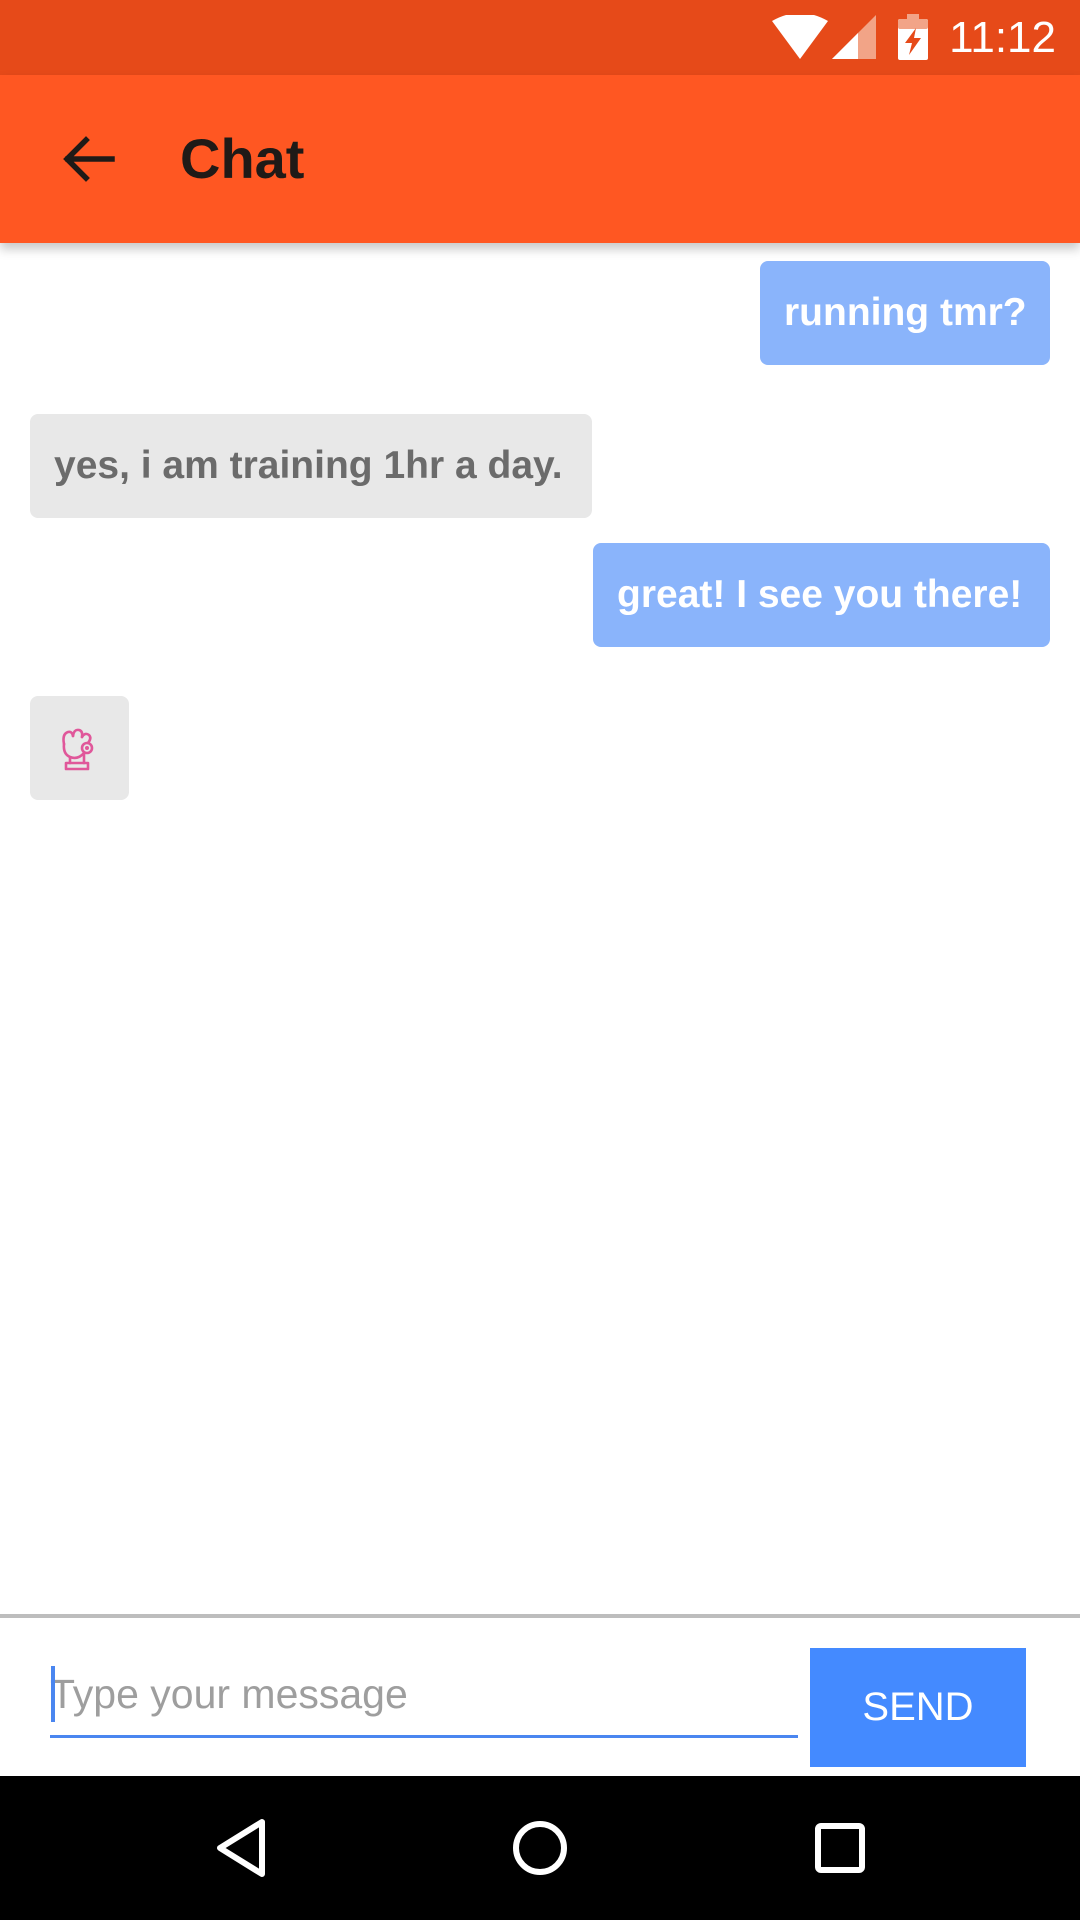 The width and height of the screenshot is (1080, 1920). What do you see at coordinates (540, 159) in the screenshot?
I see `app-bar: Chat` at bounding box center [540, 159].